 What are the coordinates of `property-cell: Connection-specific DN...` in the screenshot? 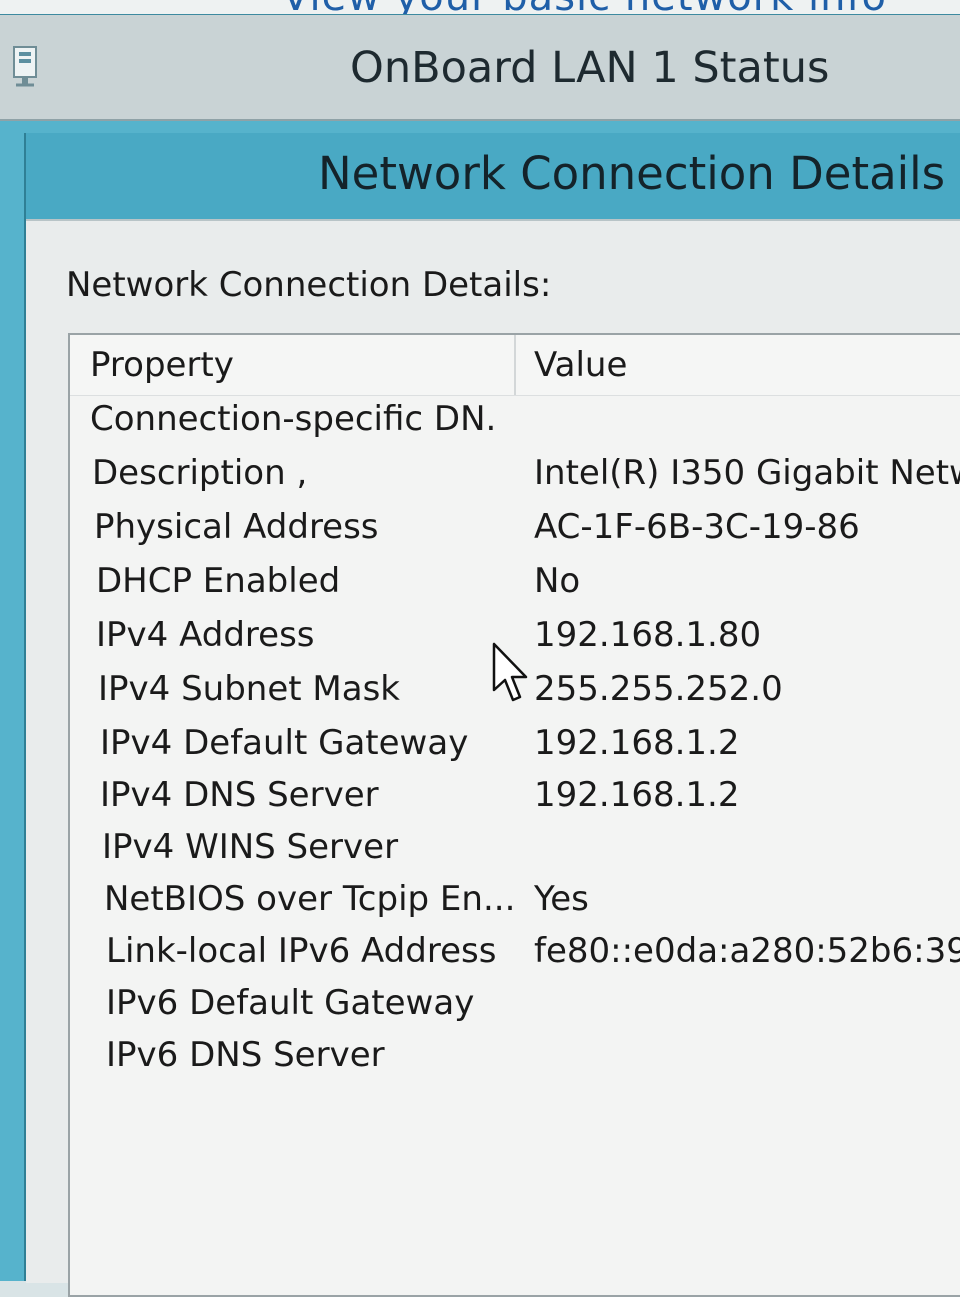 It's located at (295, 419).